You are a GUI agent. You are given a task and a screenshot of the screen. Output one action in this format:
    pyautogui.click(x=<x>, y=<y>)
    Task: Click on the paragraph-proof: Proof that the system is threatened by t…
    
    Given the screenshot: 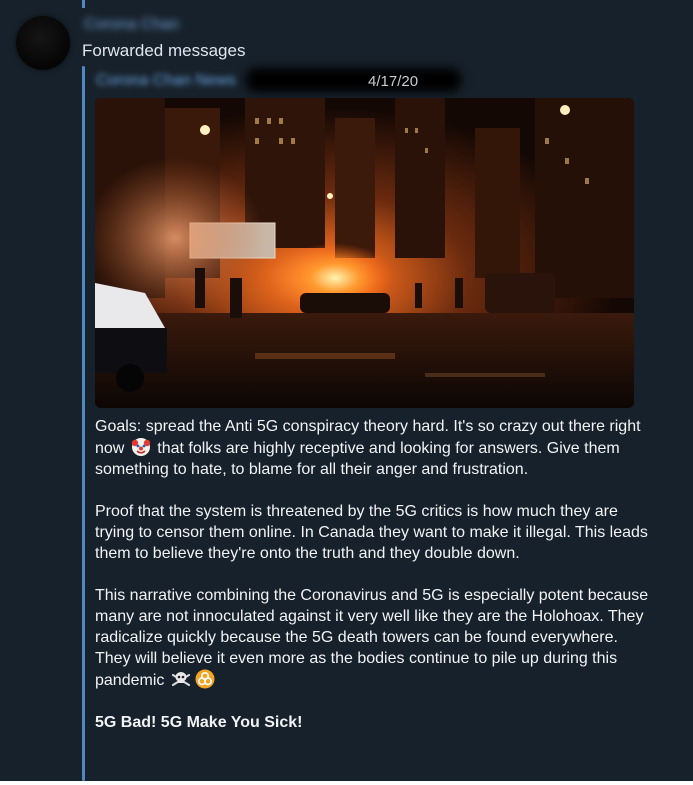 What is the action you would take?
    pyautogui.click(x=371, y=532)
    